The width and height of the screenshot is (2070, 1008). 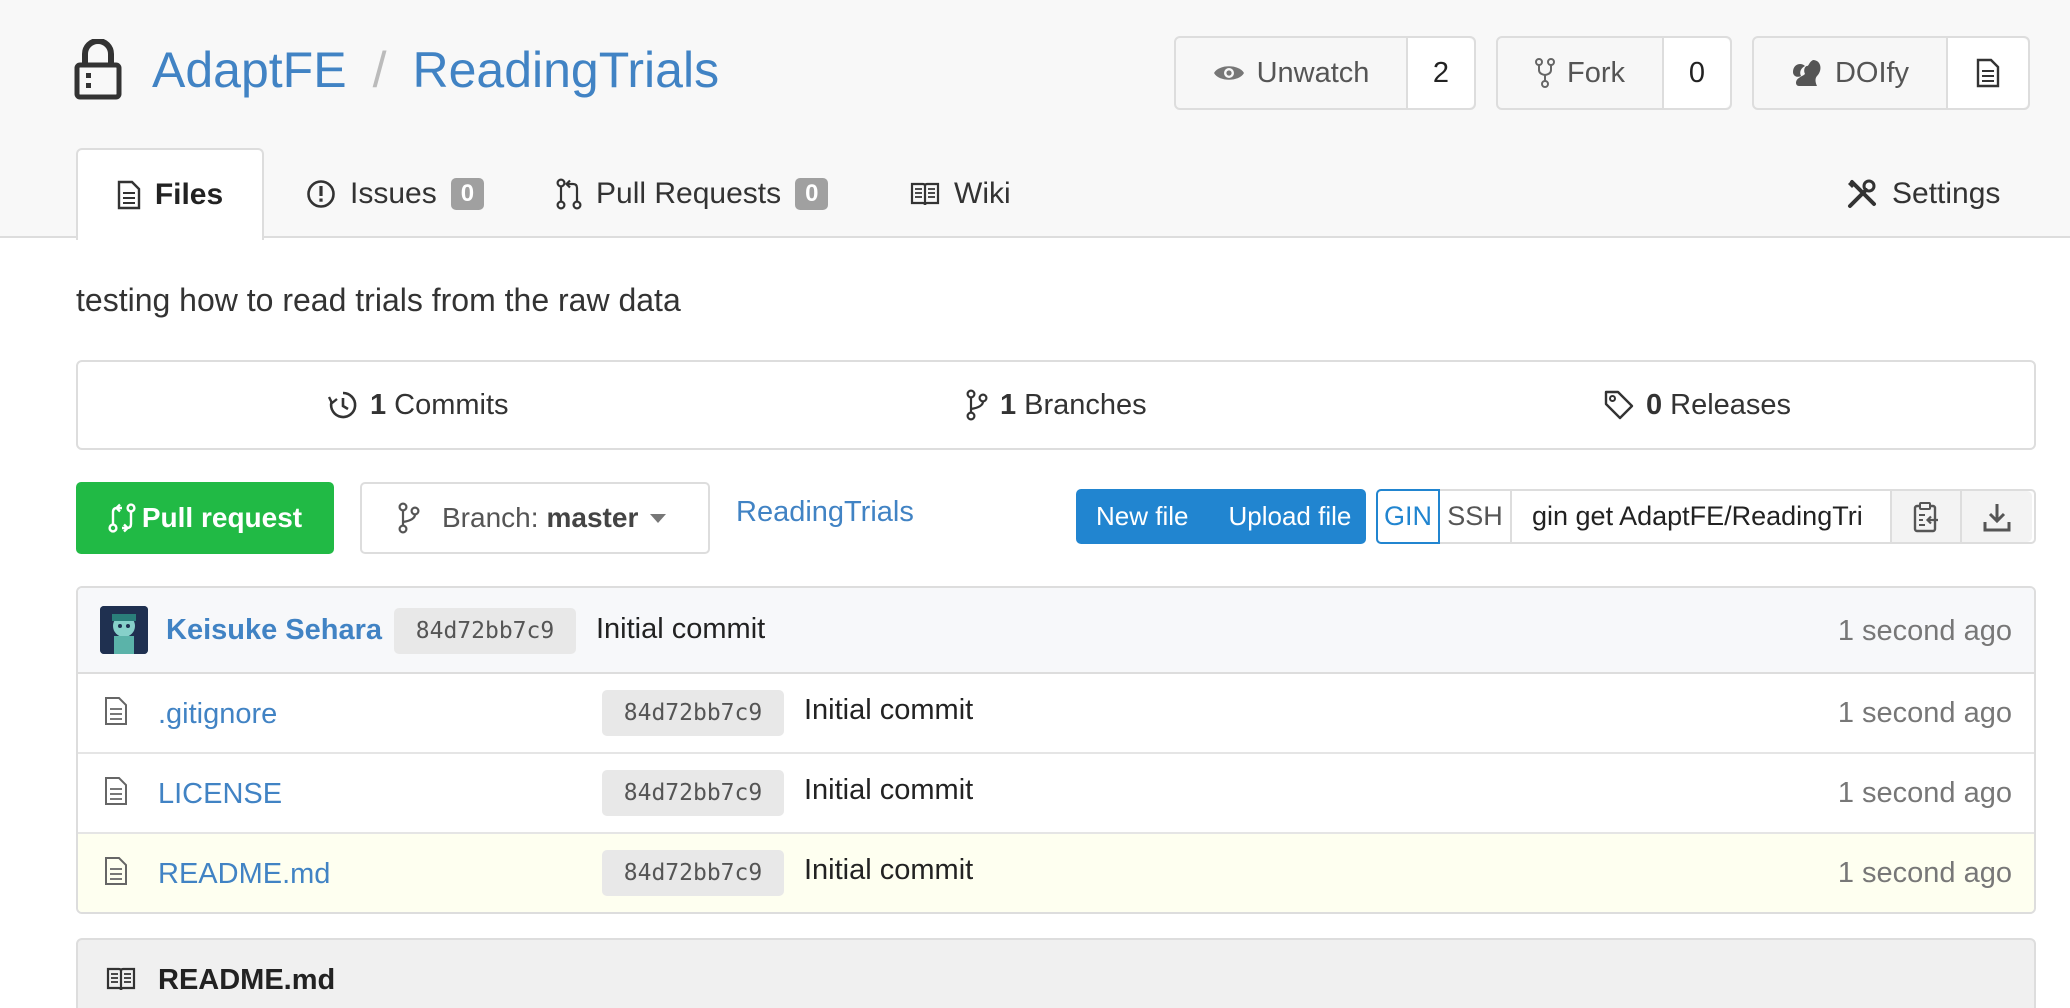 What do you see at coordinates (1806, 73) in the screenshot?
I see `squirrel-icon` at bounding box center [1806, 73].